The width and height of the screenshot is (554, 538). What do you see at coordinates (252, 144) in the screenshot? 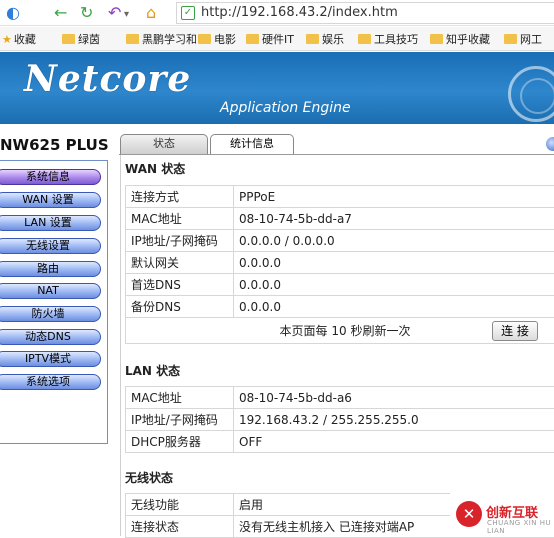
I see `tab-statistics: 统计信息` at bounding box center [252, 144].